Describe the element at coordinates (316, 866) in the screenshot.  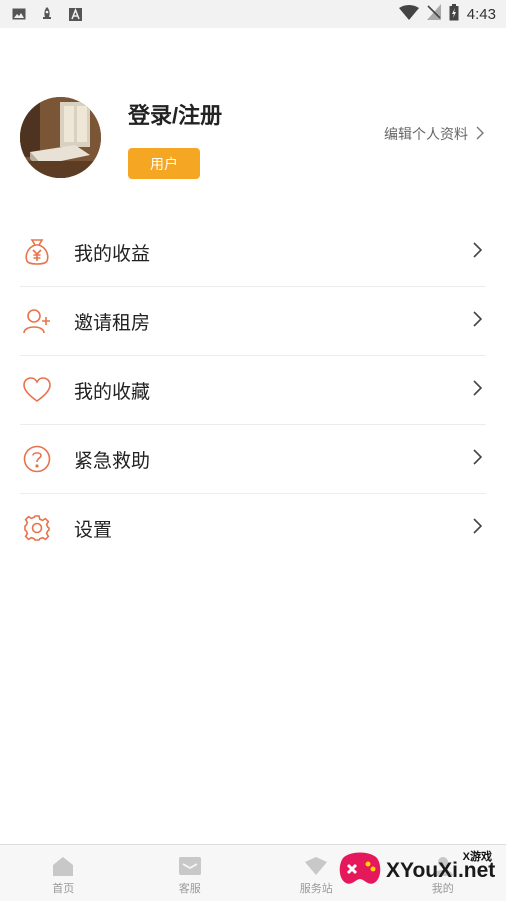
I see `service-icon` at that location.